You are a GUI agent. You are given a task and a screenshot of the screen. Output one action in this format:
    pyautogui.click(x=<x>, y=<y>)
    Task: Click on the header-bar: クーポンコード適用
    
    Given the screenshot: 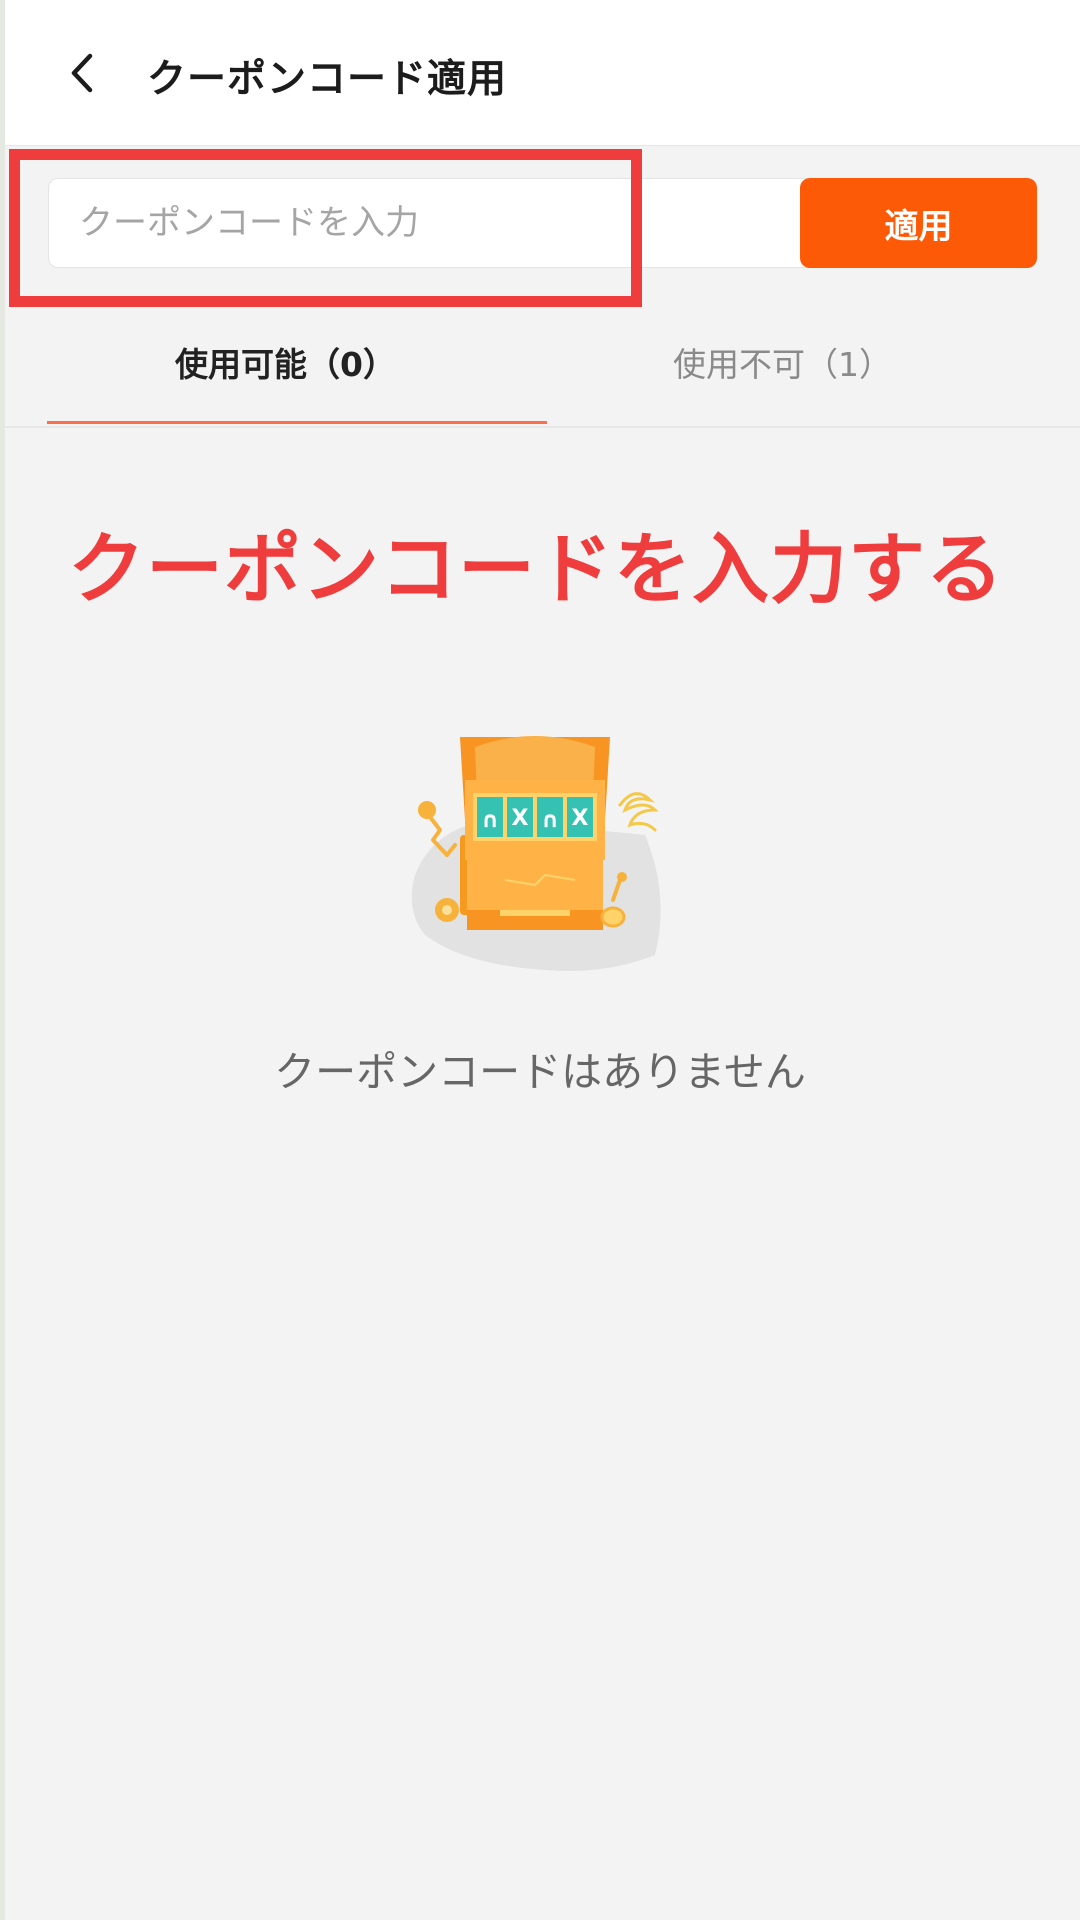 What is the action you would take?
    pyautogui.click(x=542, y=73)
    